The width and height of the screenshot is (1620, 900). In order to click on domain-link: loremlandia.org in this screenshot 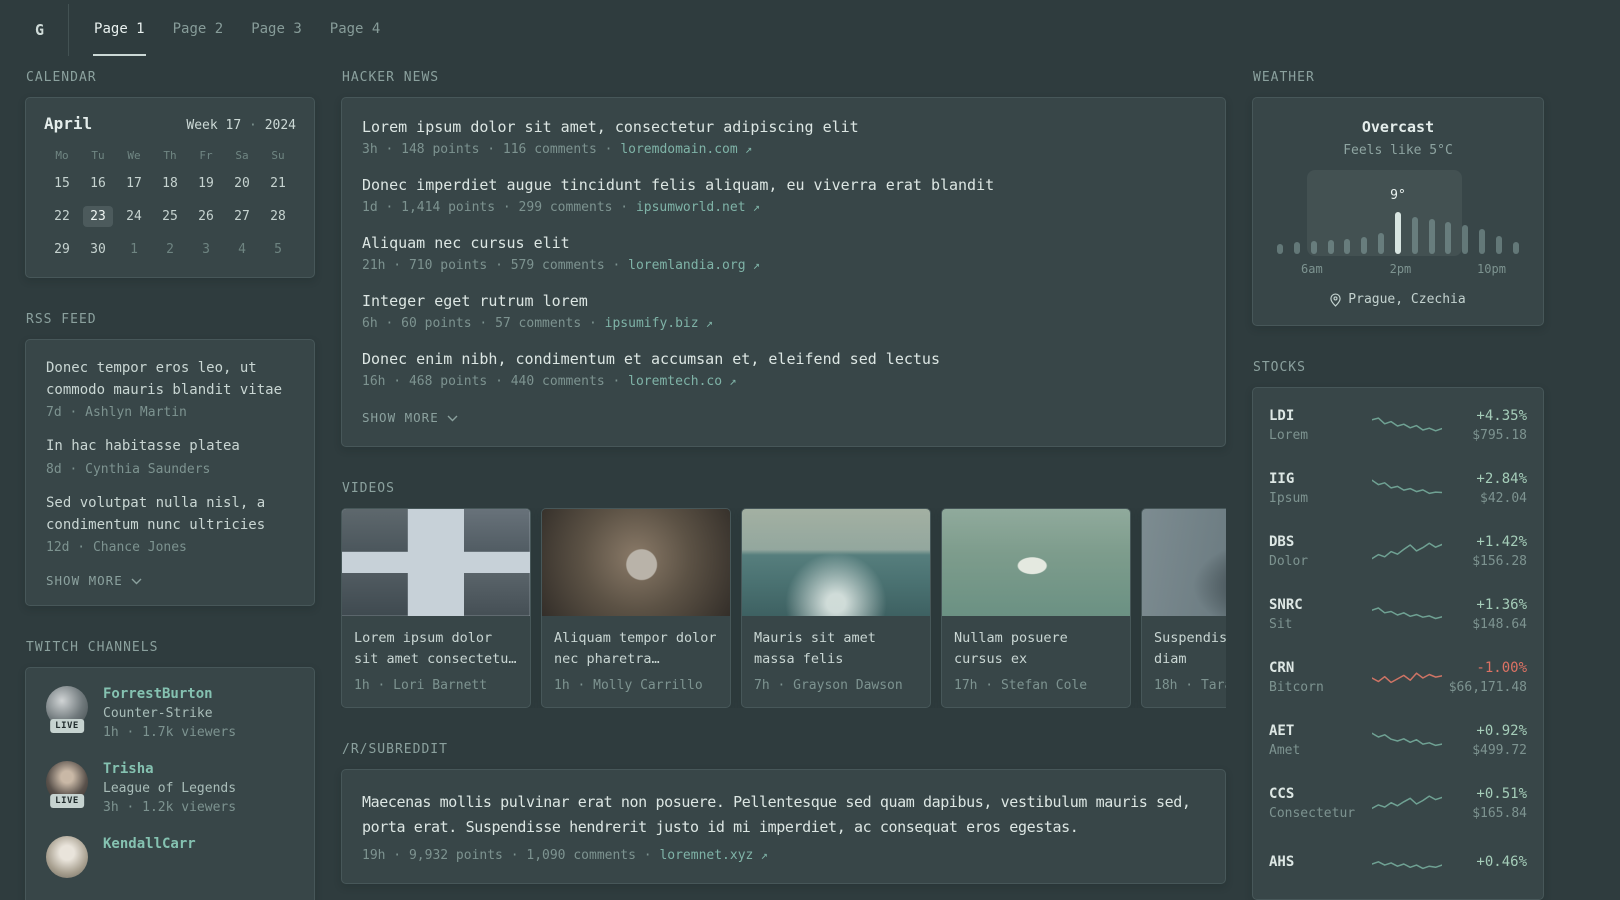, I will do `click(686, 265)`.